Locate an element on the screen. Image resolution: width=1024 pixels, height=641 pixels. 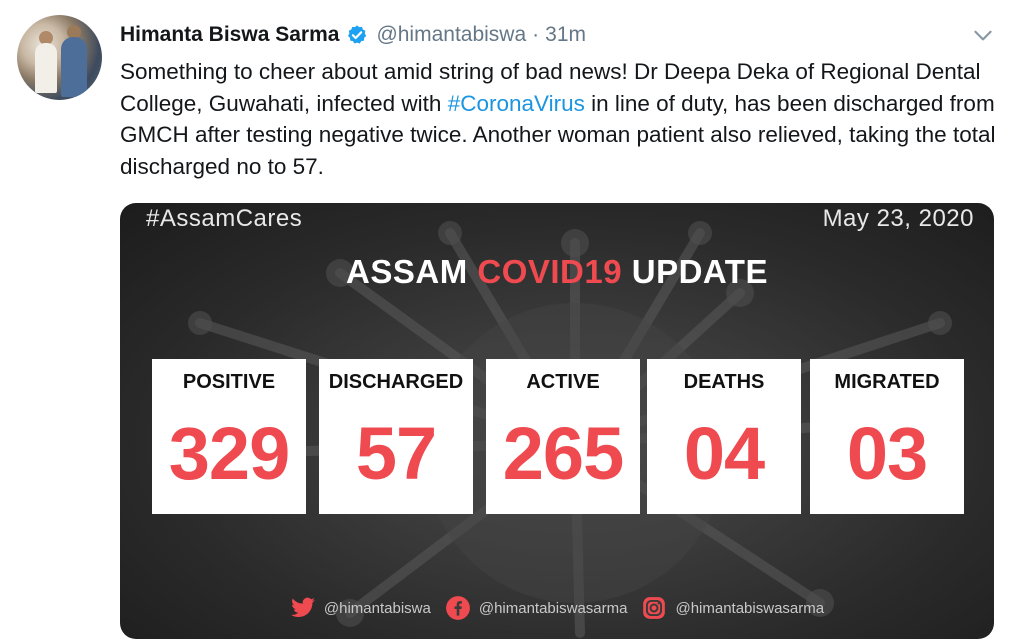
stat-box-active: ACTIVE 265 is located at coordinates (563, 436).